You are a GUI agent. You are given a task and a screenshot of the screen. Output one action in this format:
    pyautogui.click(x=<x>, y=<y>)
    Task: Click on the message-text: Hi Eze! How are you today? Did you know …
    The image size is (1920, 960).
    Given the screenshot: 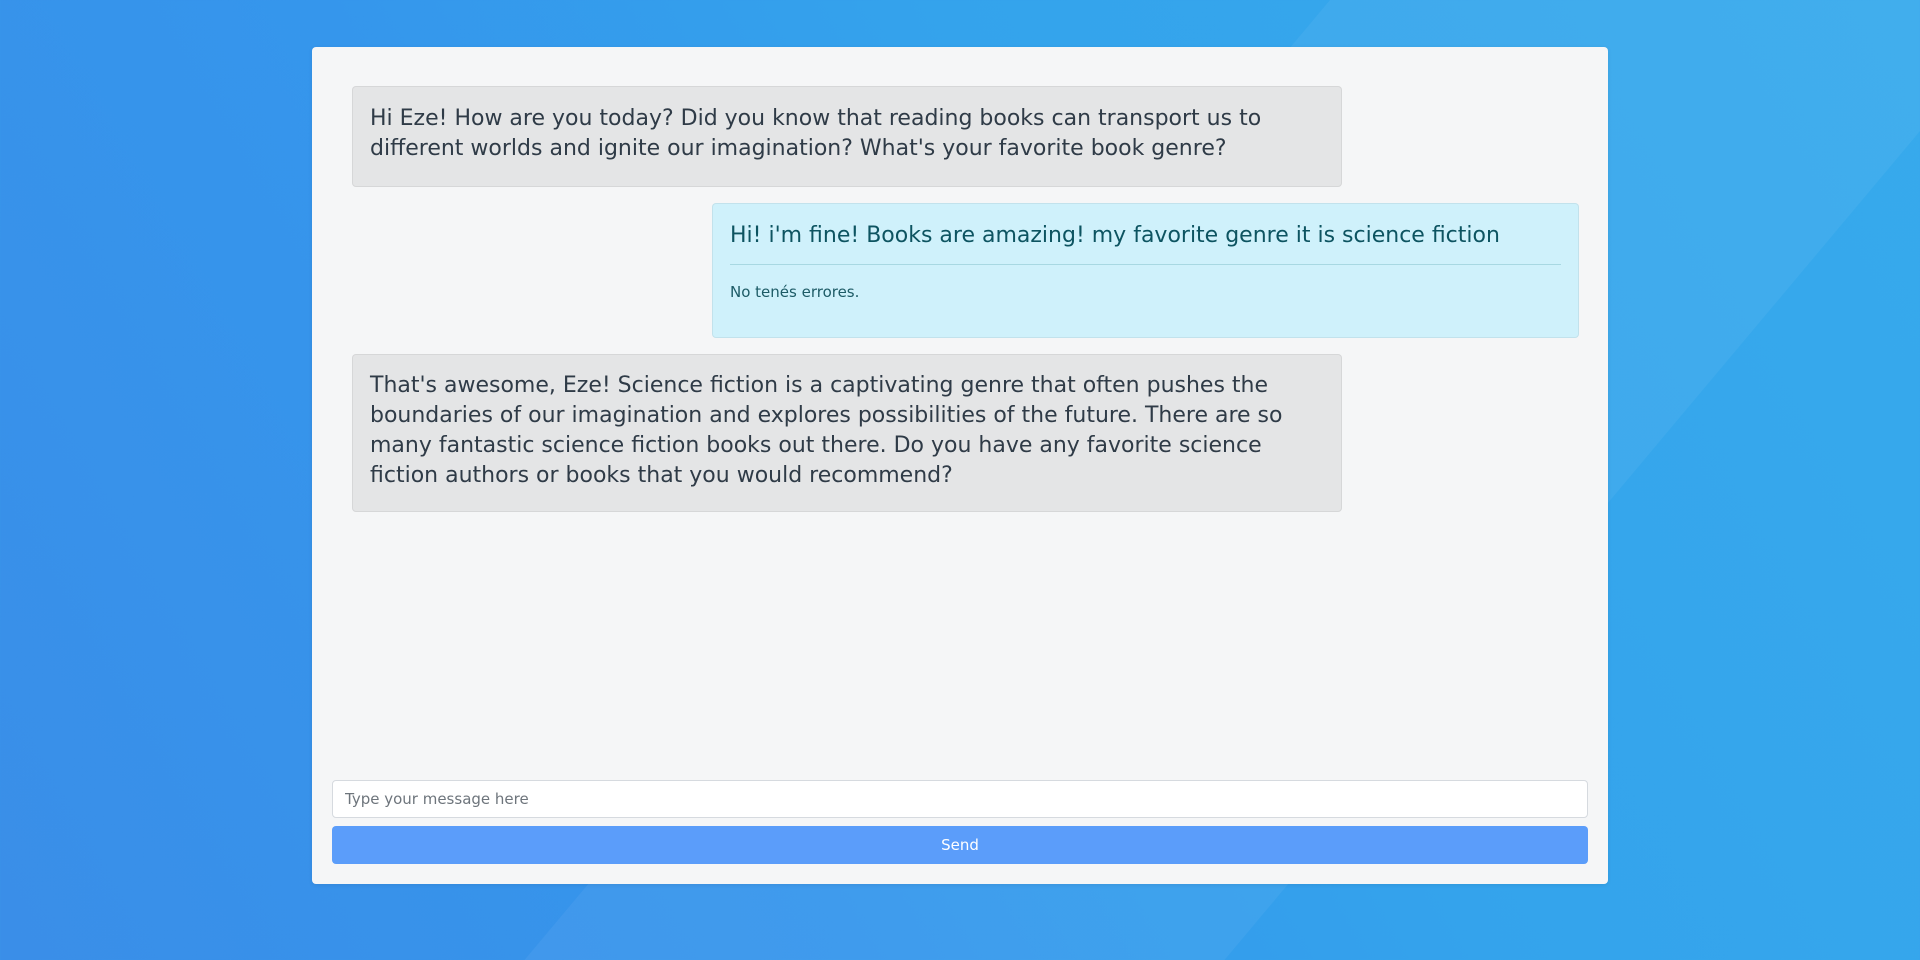 What is the action you would take?
    pyautogui.click(x=816, y=133)
    